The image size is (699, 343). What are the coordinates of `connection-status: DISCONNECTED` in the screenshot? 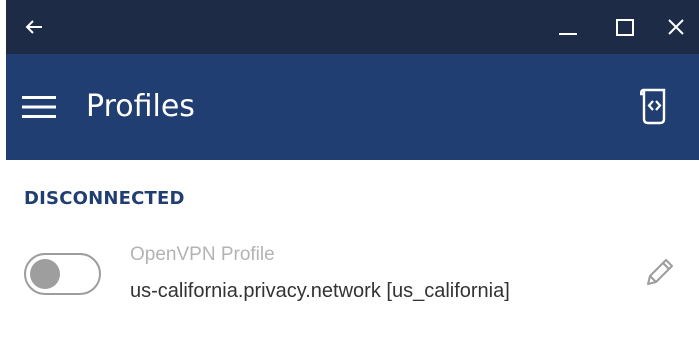 It's located at (104, 198).